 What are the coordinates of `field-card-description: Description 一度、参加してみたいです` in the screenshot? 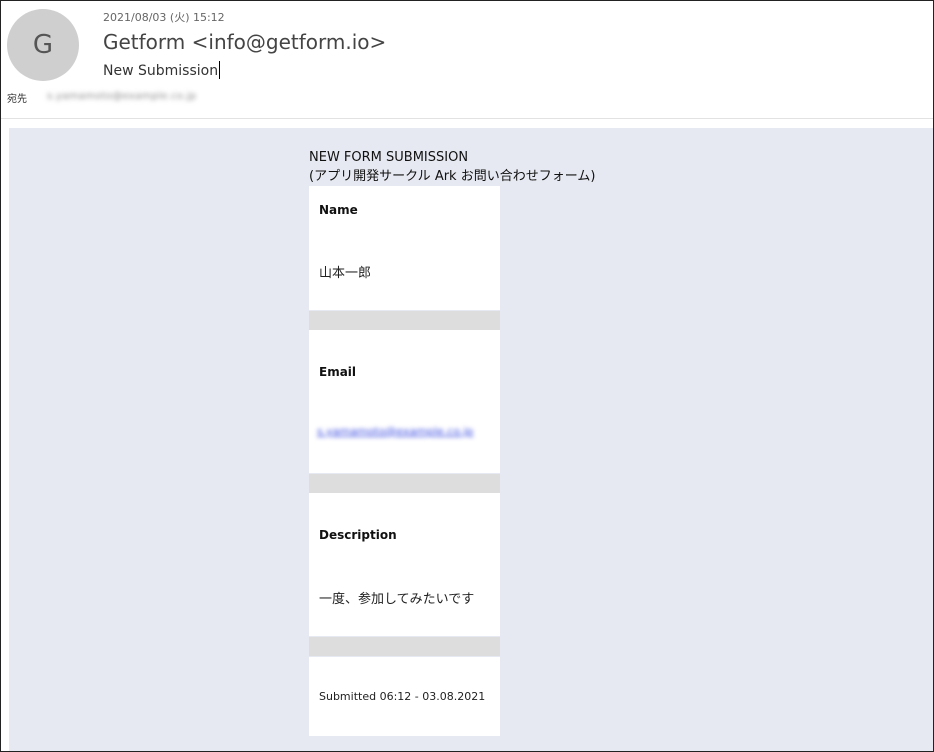 It's located at (404, 564).